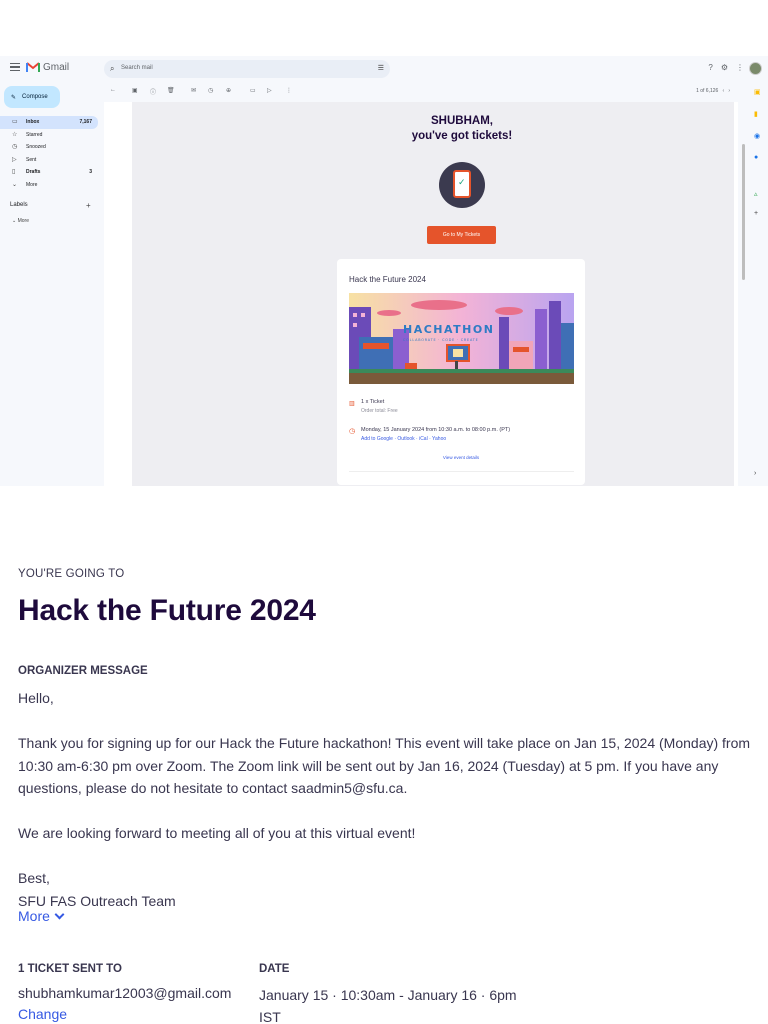 The width and height of the screenshot is (768, 1024). Describe the element at coordinates (85, 122) in the screenshot. I see `nav-count: 7,167` at that location.